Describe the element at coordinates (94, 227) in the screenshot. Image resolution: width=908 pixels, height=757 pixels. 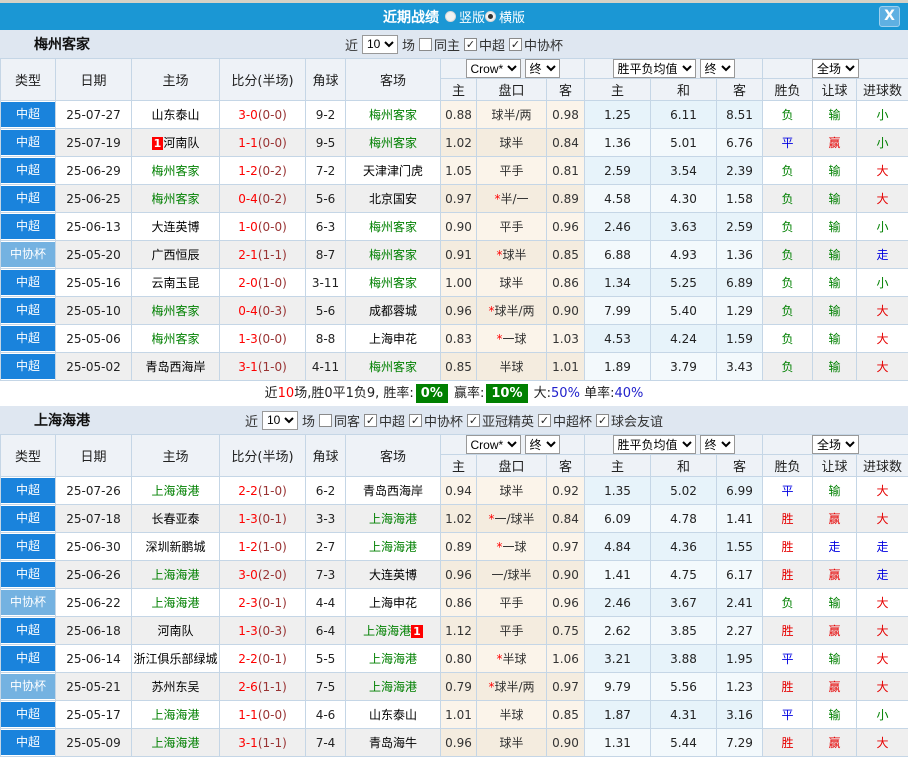
I see `date-cell: 25-06-13` at that location.